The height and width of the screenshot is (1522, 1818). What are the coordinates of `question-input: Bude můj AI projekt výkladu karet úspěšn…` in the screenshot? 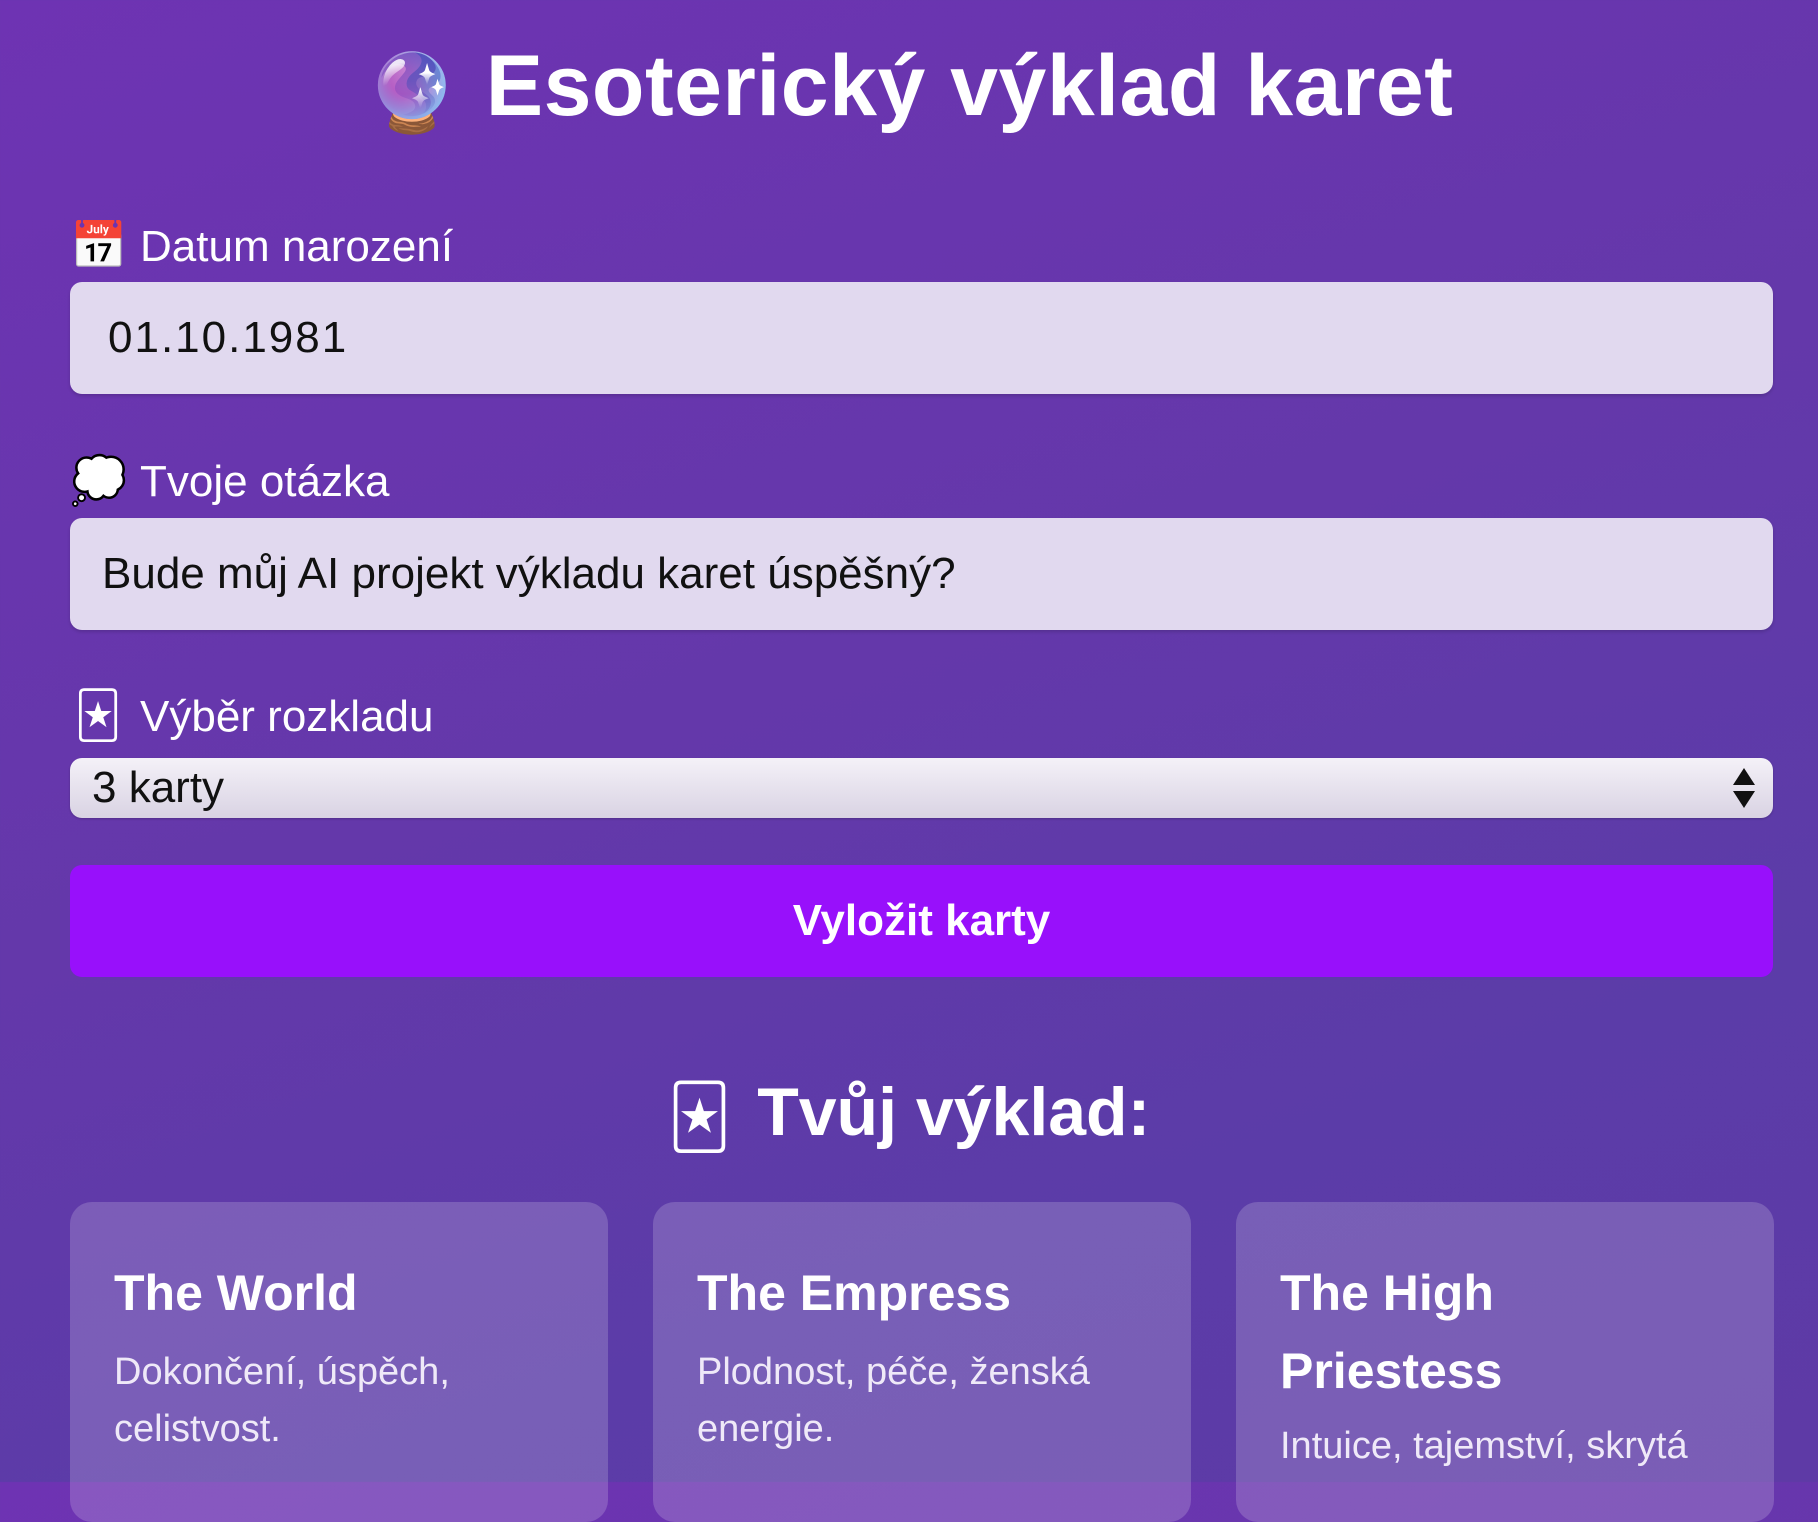 It's located at (921, 574).